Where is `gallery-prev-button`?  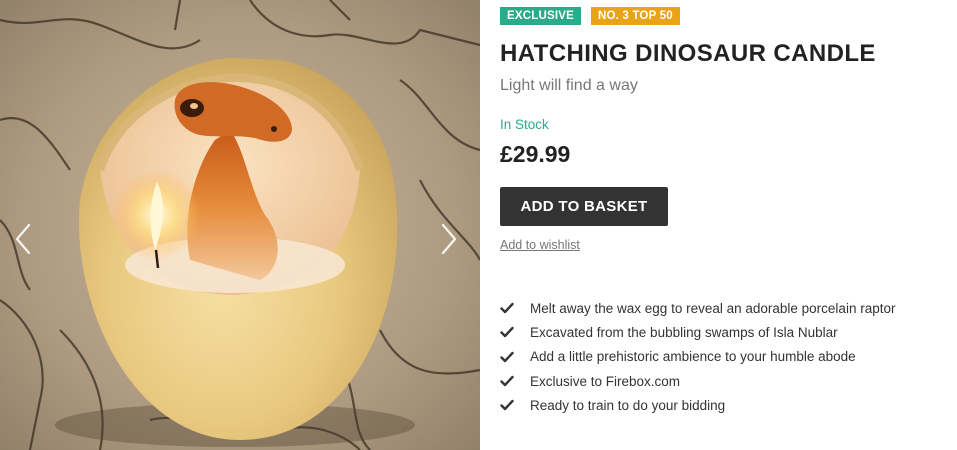 gallery-prev-button is located at coordinates (23, 239).